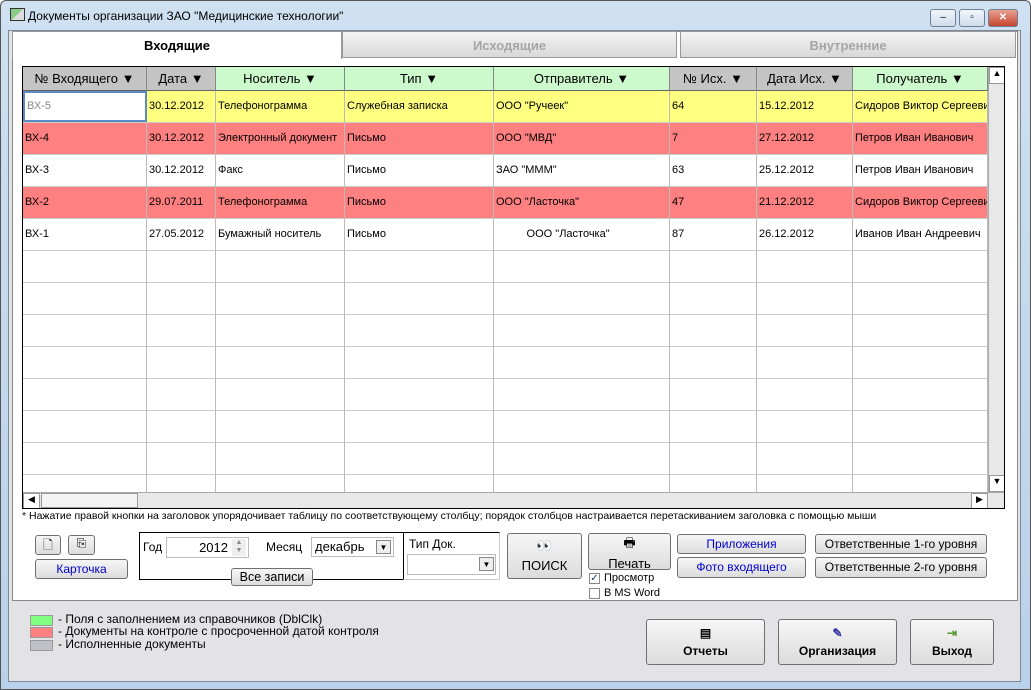  What do you see at coordinates (81, 569) in the screenshot?
I see `card-button: Карточка` at bounding box center [81, 569].